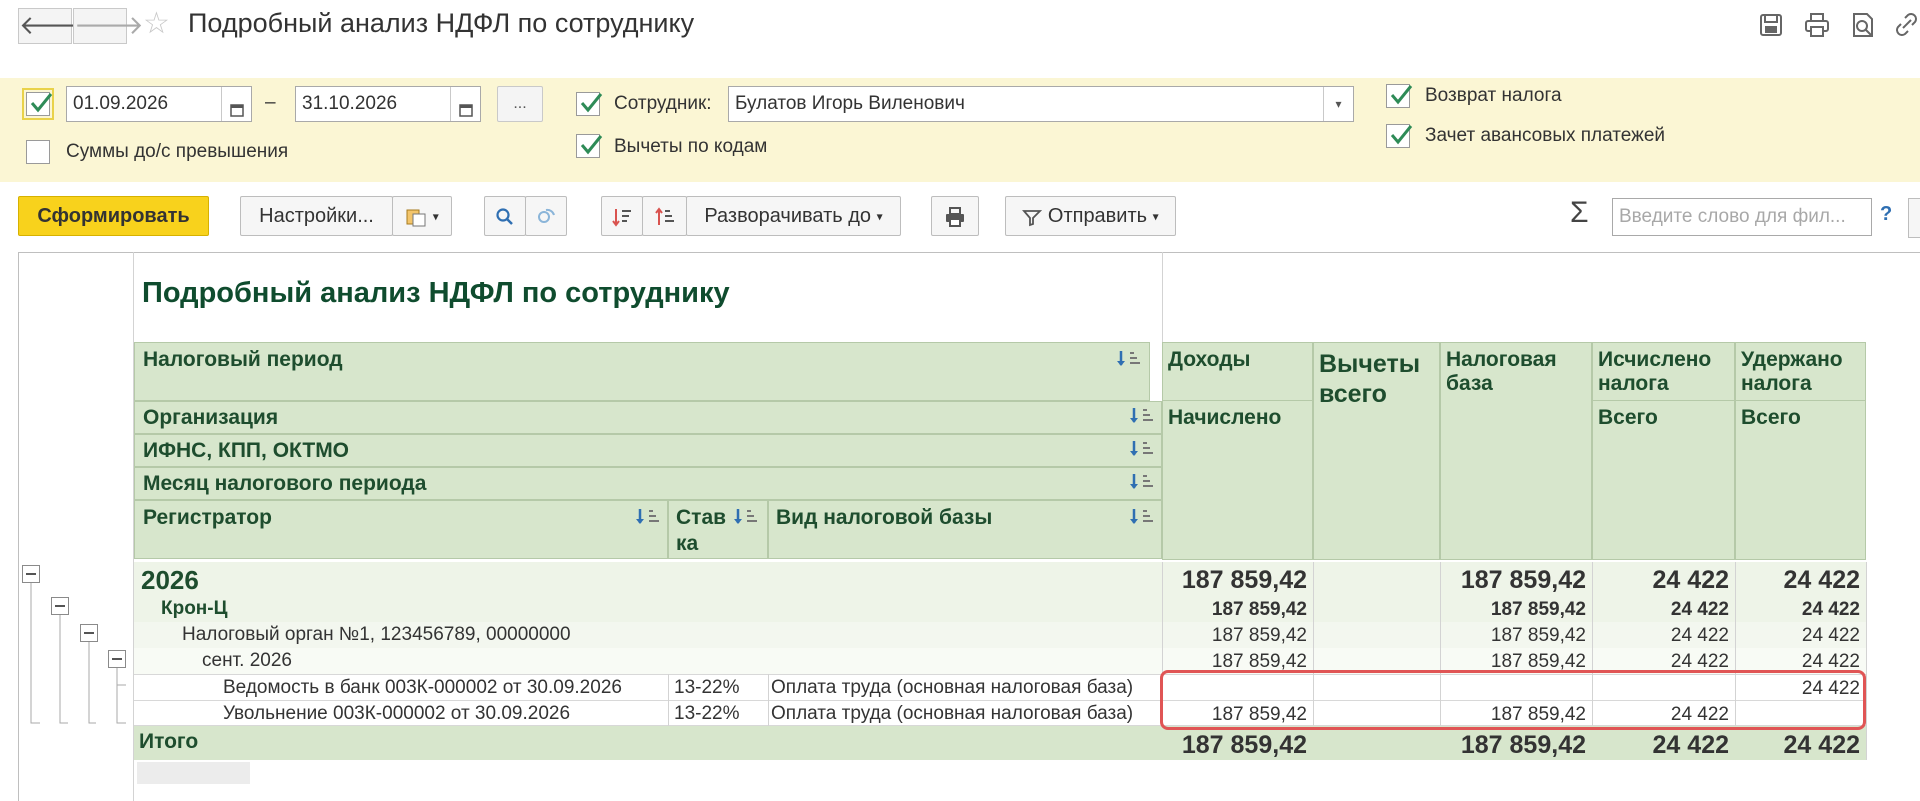 This screenshot has height=801, width=1920. What do you see at coordinates (193, 773) in the screenshot?
I see `blurred-footer-block` at bounding box center [193, 773].